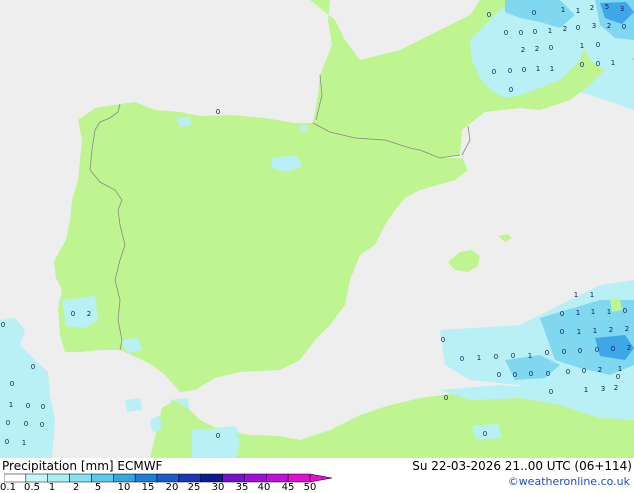  I want to click on colorbar-tick-label: 5, so click(98, 487).